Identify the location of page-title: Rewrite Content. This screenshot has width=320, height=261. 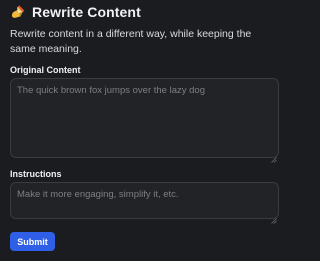
(86, 12).